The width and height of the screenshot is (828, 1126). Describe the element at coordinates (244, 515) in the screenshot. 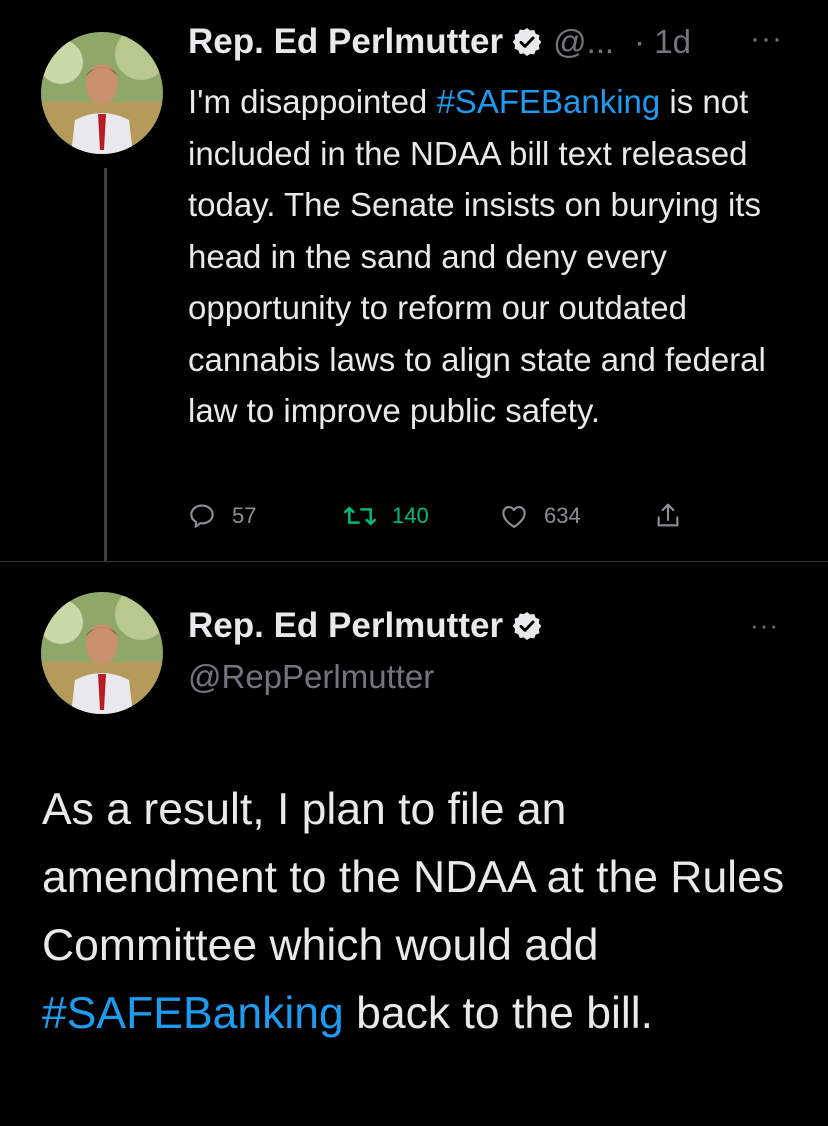

I see `reply-count: 57` at that location.